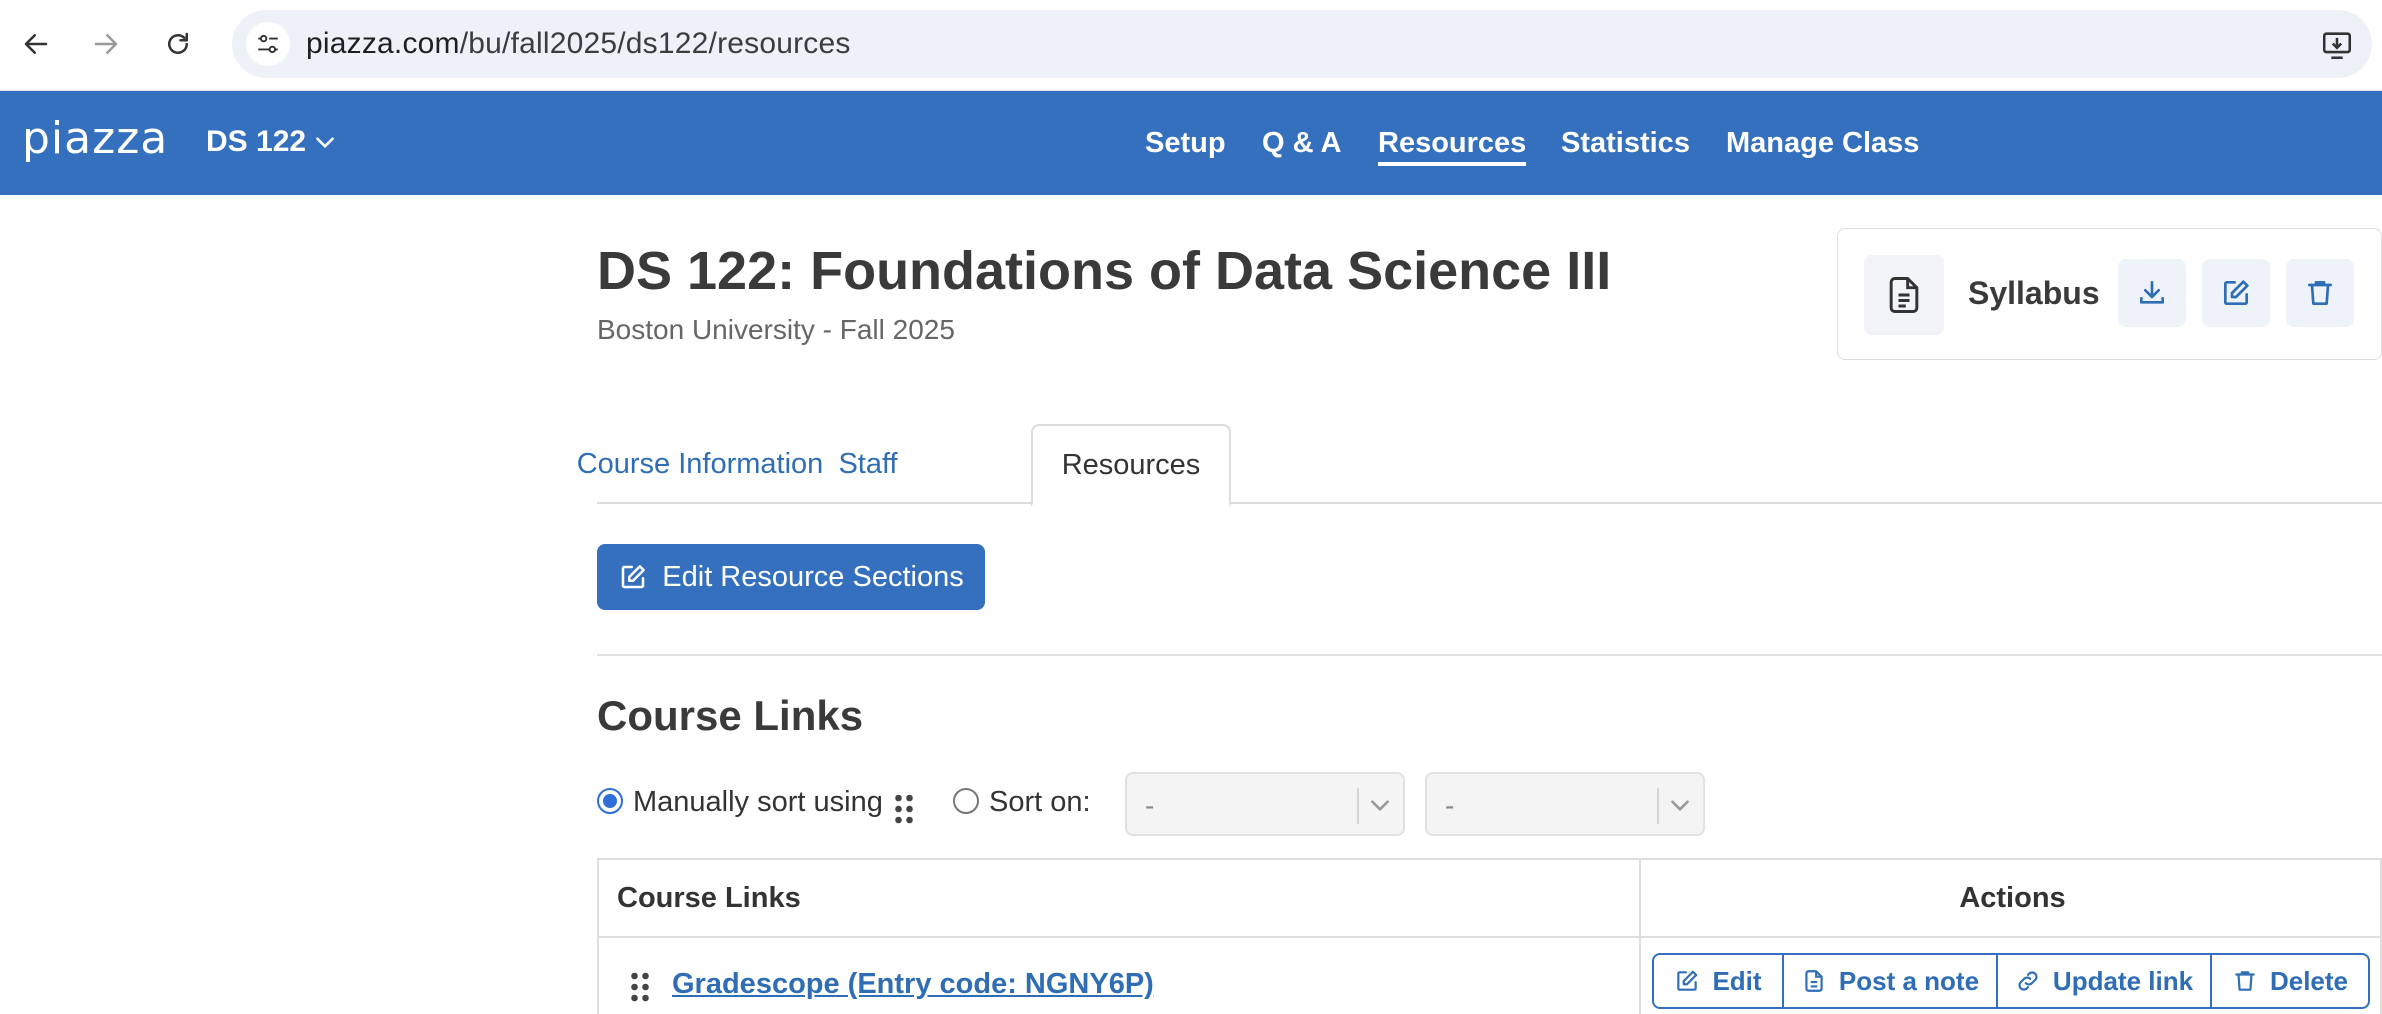  I want to click on sort-on-radio, so click(966, 801).